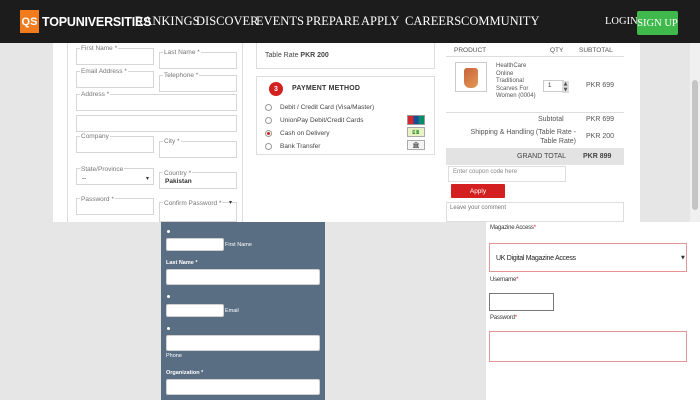 This screenshot has height=400, width=700. I want to click on company-label: Company, so click(95, 136).